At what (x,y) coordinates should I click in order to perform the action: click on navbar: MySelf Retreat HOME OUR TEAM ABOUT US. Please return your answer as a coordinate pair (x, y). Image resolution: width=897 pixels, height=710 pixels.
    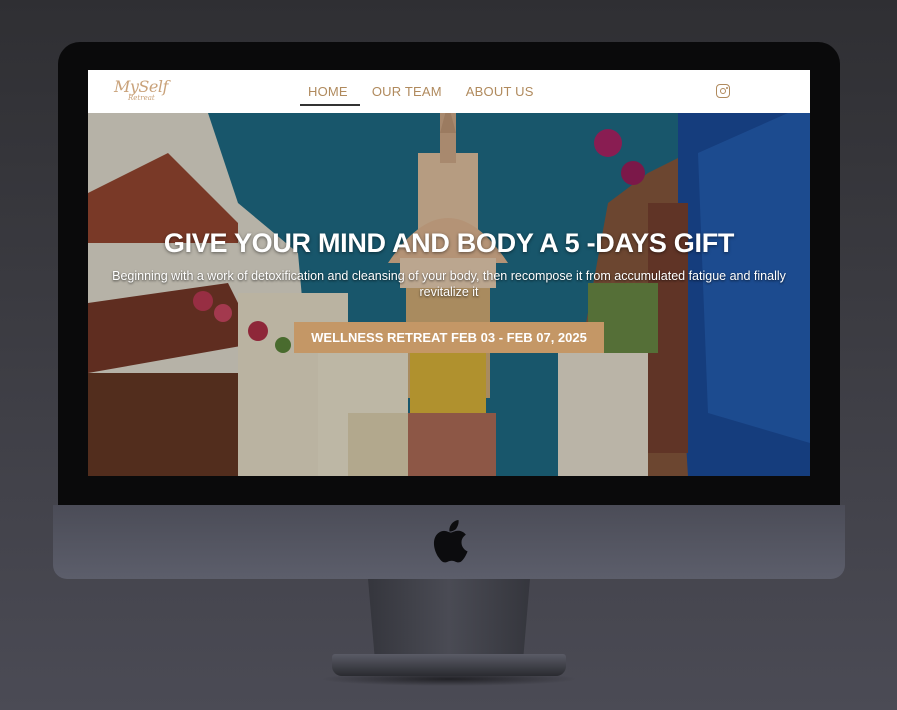
    Looking at the image, I should click on (449, 91).